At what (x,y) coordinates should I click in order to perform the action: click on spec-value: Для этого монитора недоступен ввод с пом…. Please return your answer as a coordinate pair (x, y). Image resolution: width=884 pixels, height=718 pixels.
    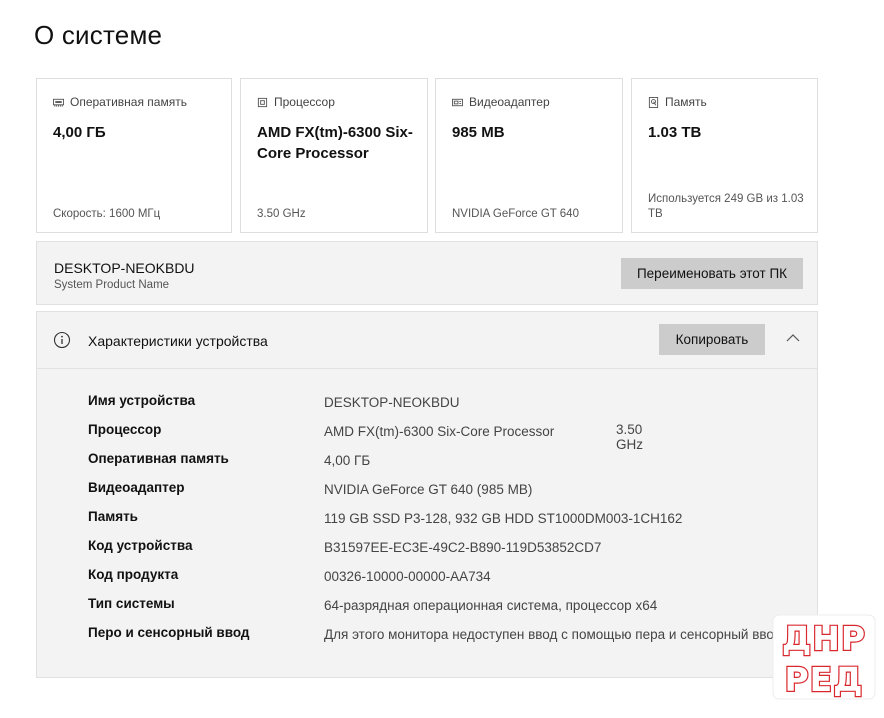
    Looking at the image, I should click on (553, 634).